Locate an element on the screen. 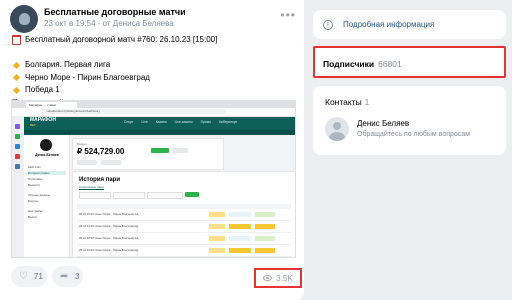  calendar-icon is located at coordinates (16, 40).